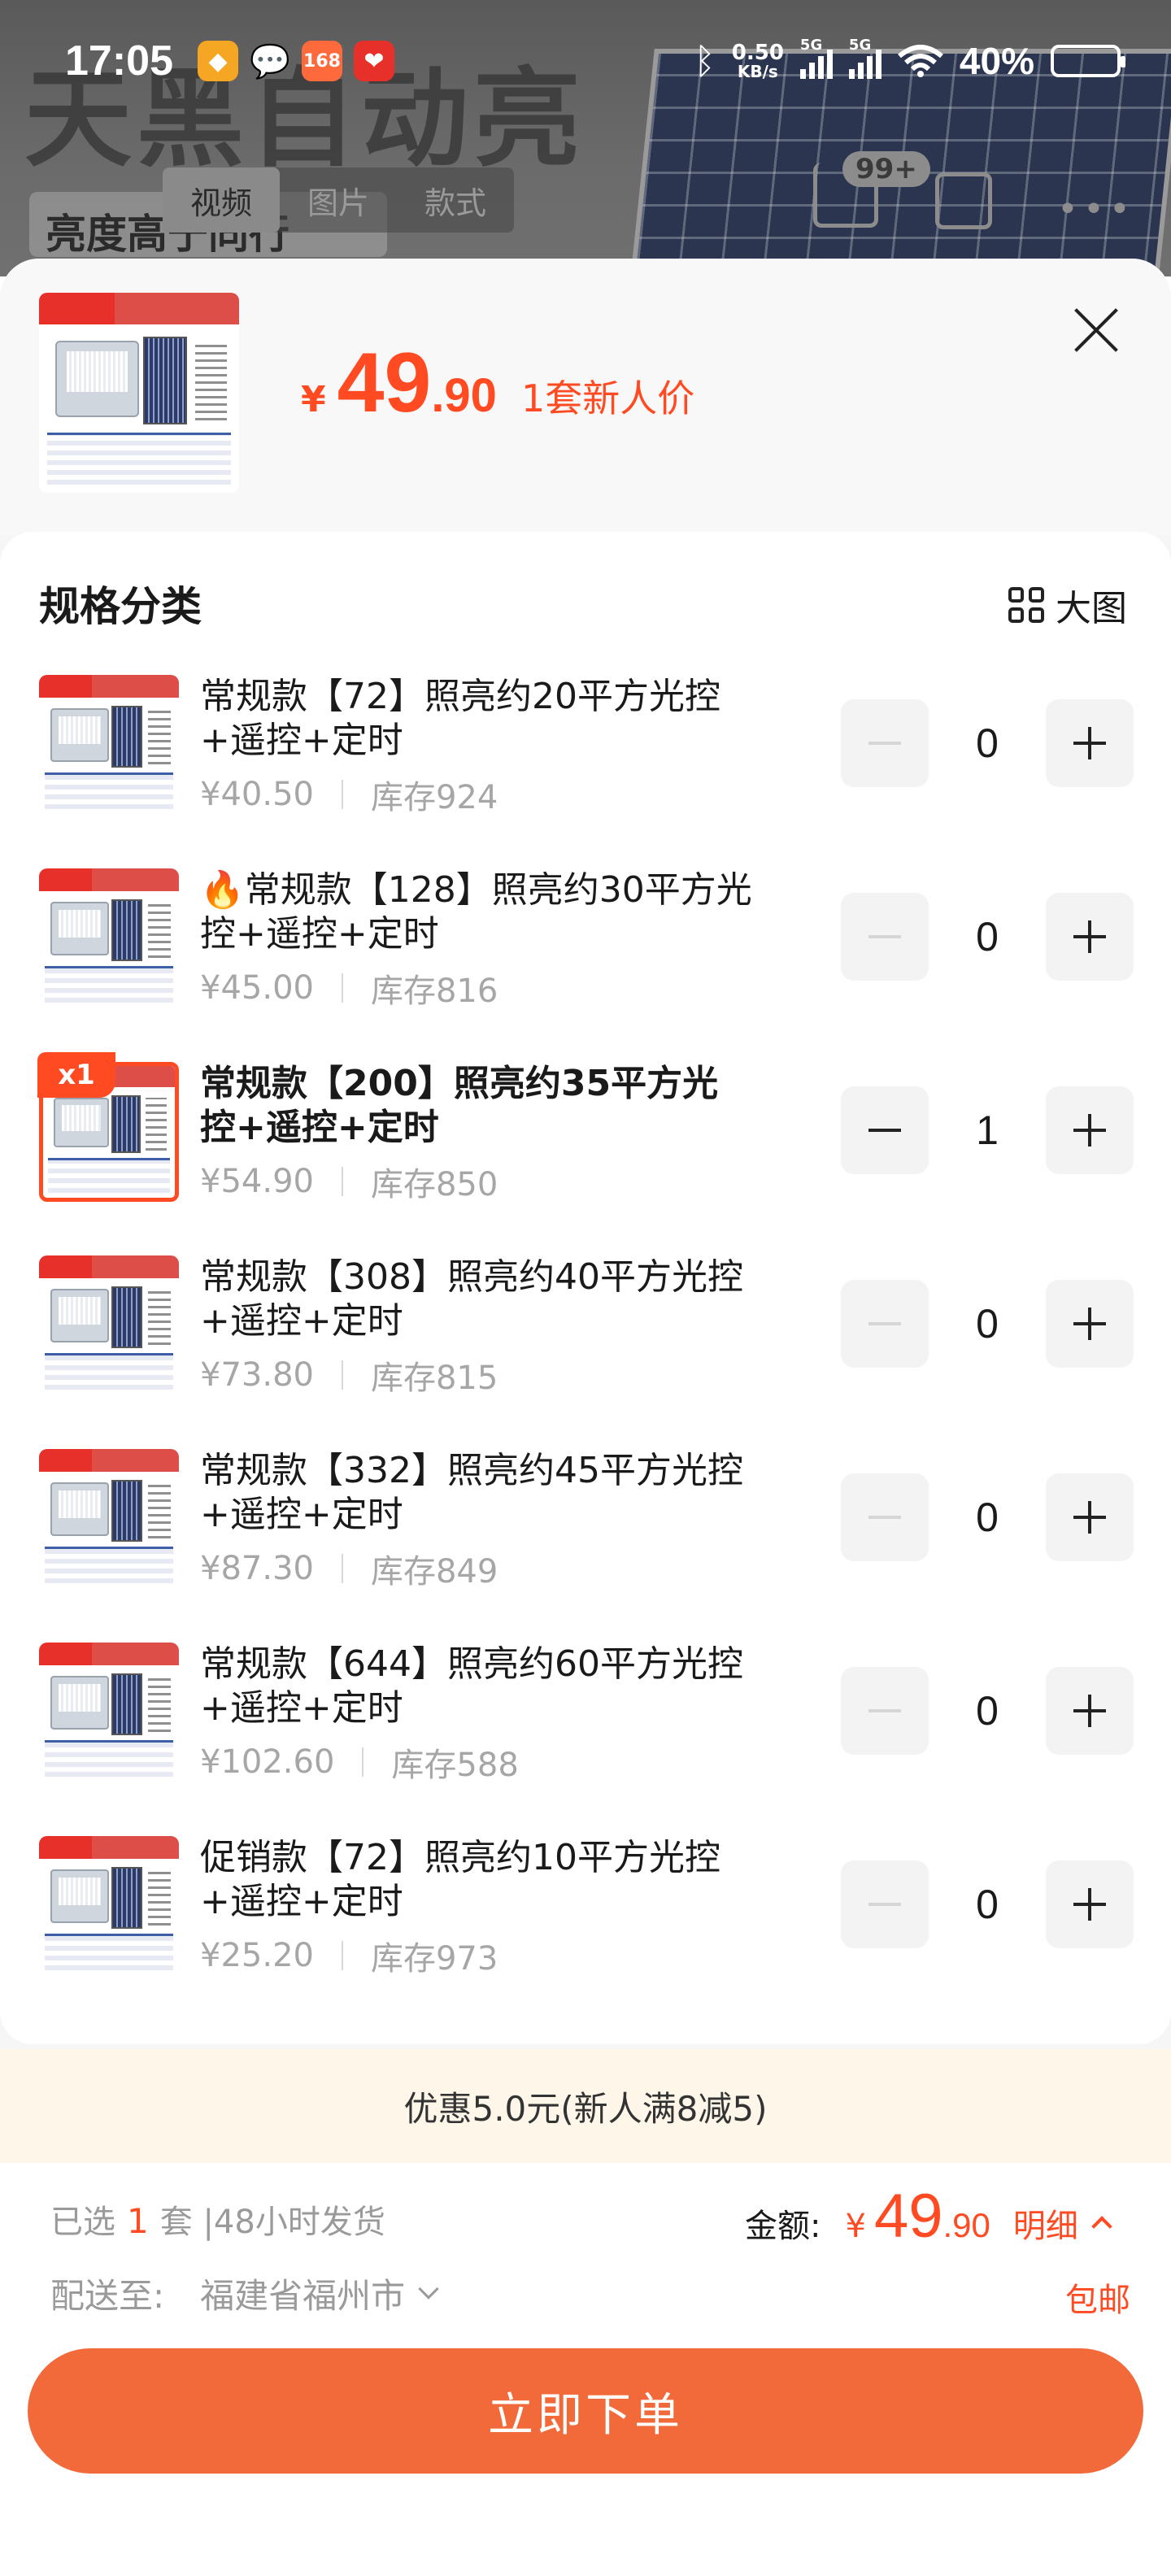 The image size is (1171, 2576). What do you see at coordinates (758, 61) in the screenshot?
I see `network-speed: 0.50 KB/s` at bounding box center [758, 61].